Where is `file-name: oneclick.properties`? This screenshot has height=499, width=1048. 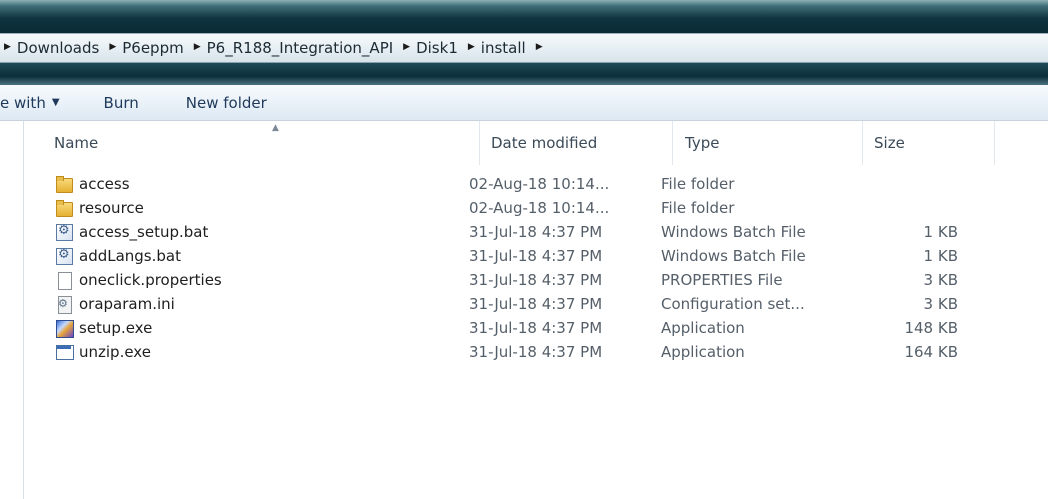 file-name: oneclick.properties is located at coordinates (150, 280).